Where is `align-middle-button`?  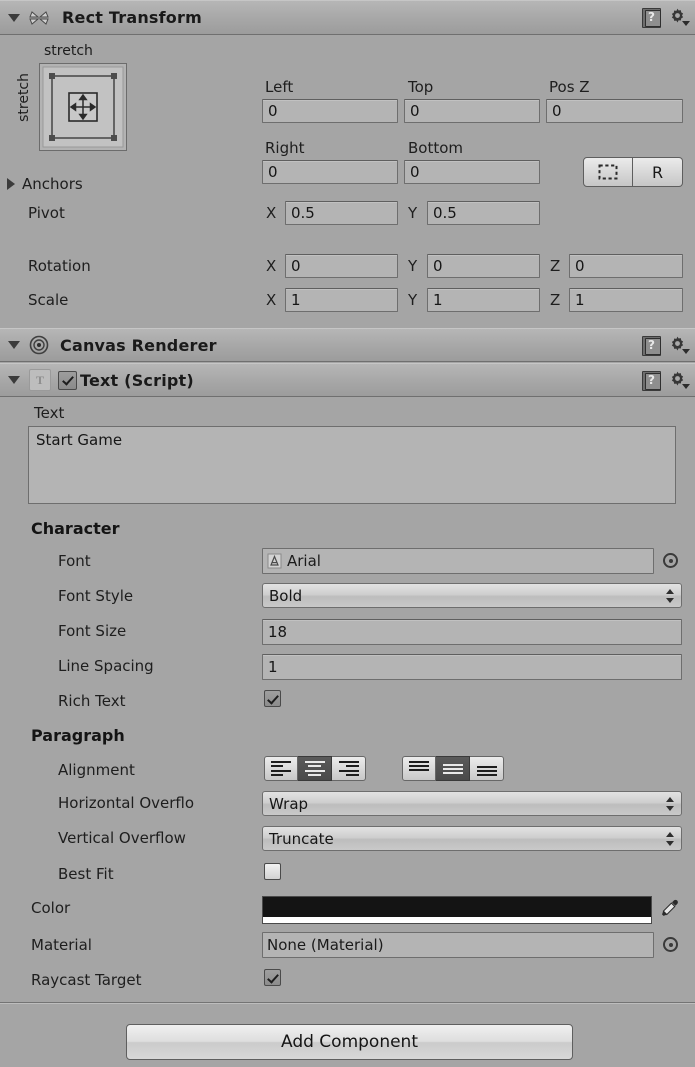
align-middle-button is located at coordinates (453, 768).